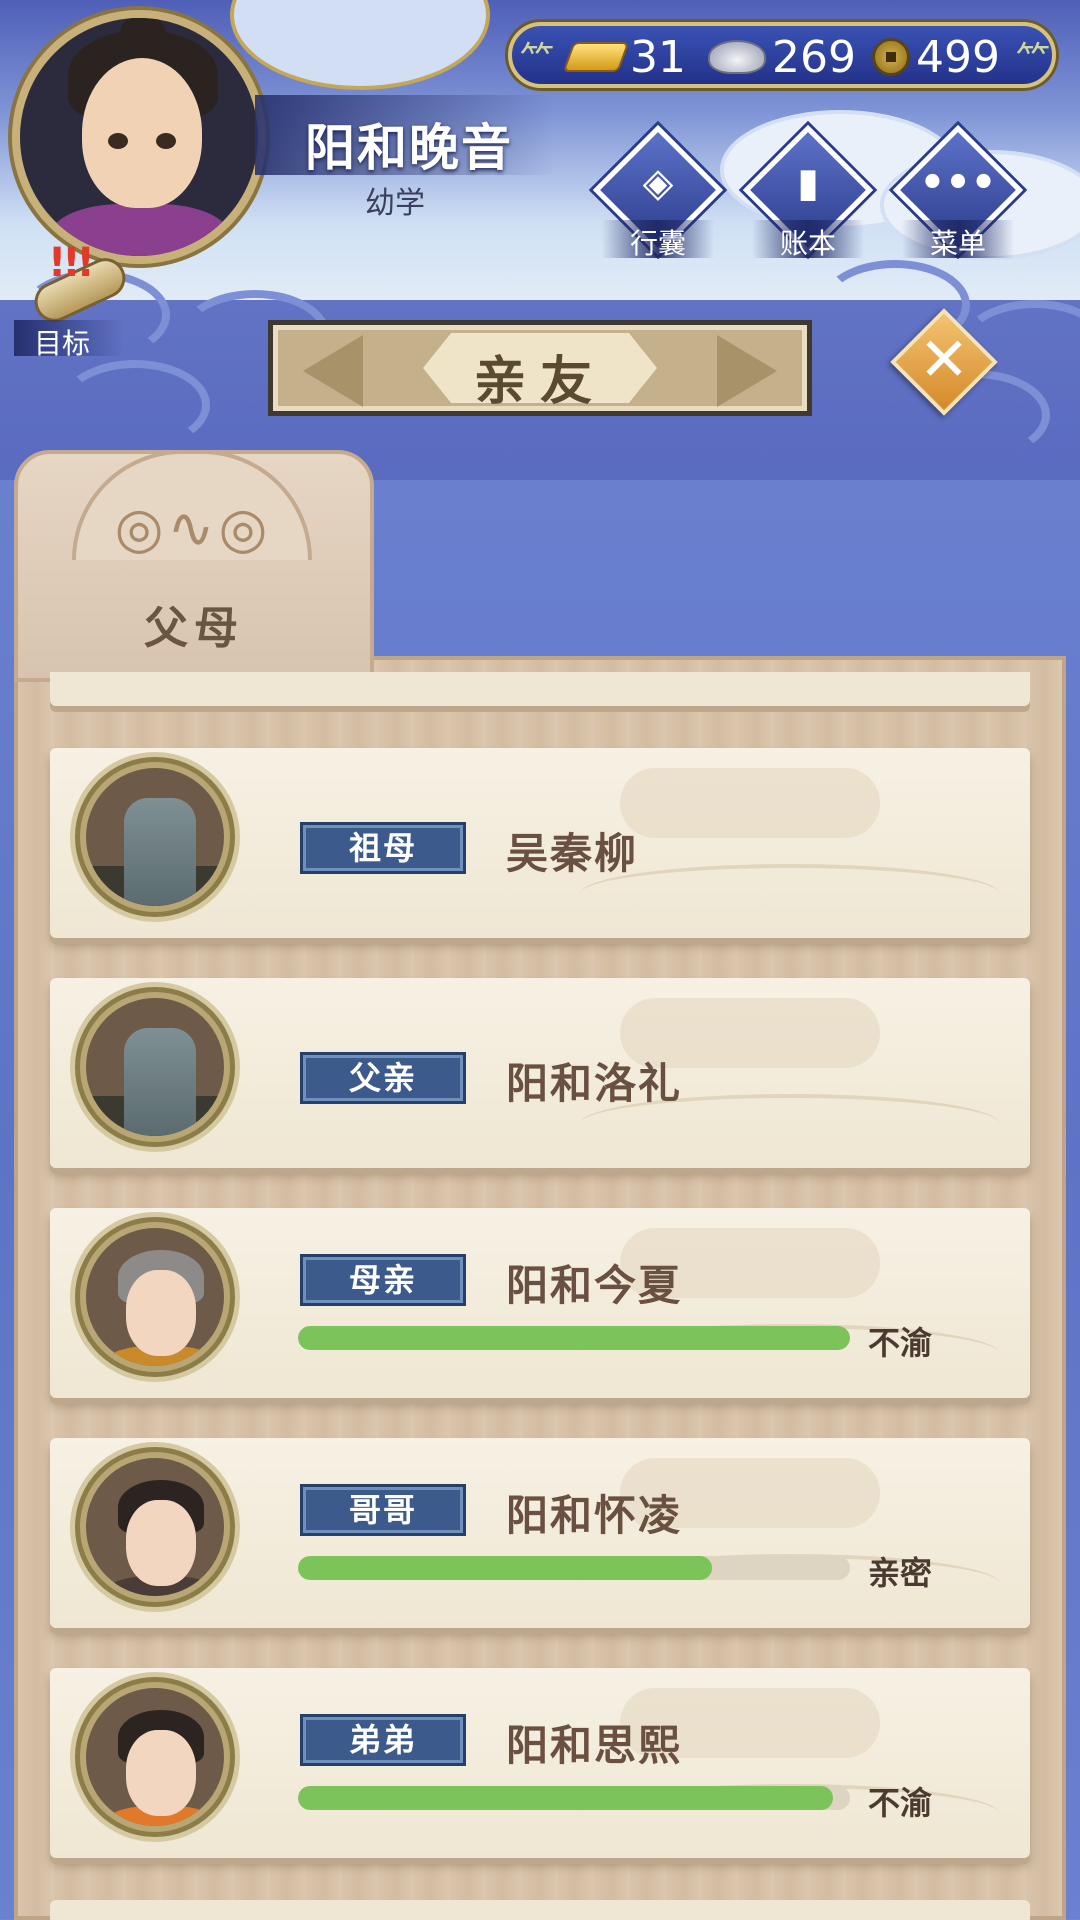  Describe the element at coordinates (383, 1740) in the screenshot. I see `relative-role-tag: 弟弟` at that location.